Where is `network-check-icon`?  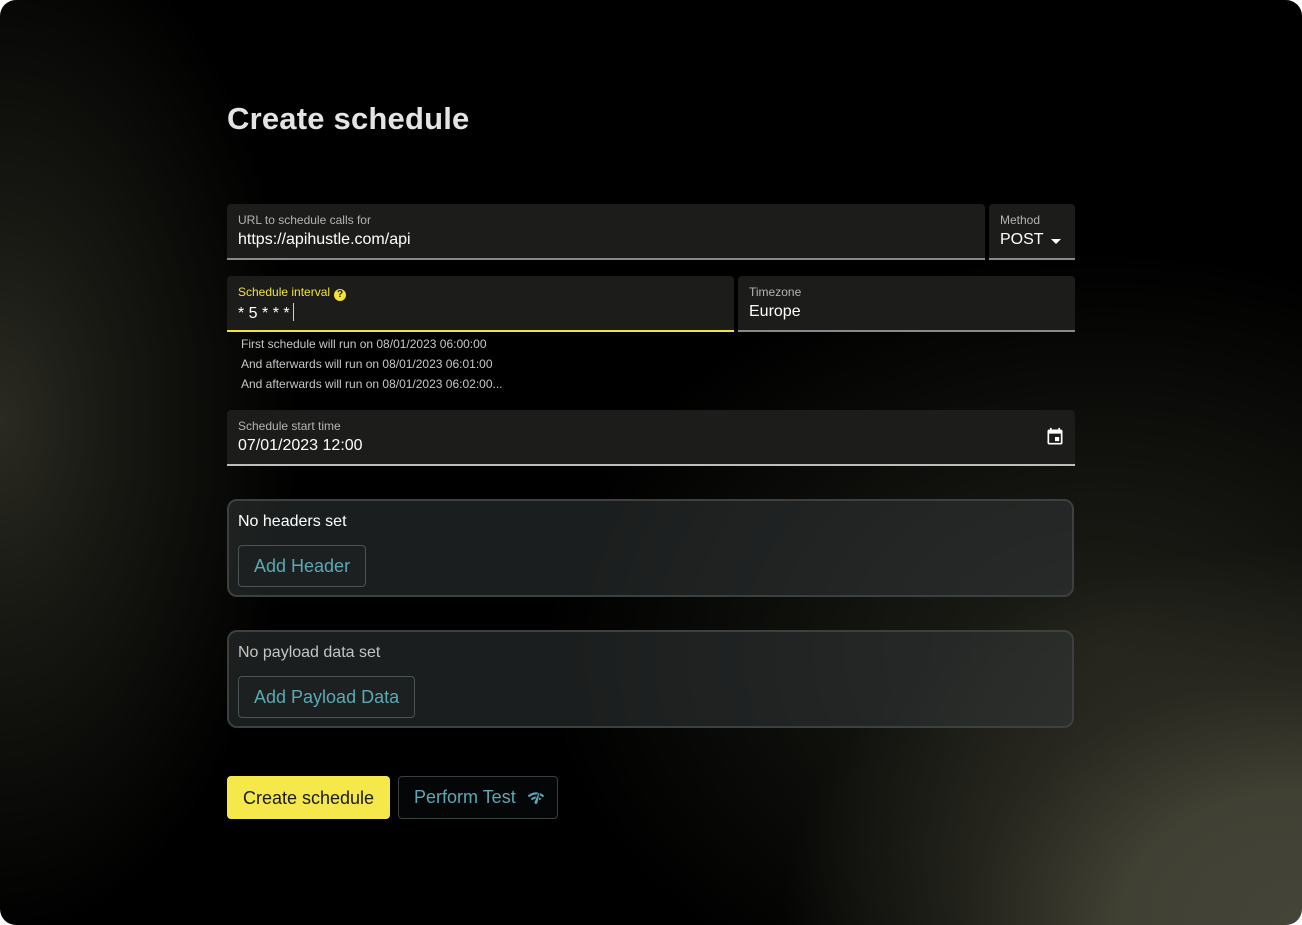
network-check-icon is located at coordinates (536, 798).